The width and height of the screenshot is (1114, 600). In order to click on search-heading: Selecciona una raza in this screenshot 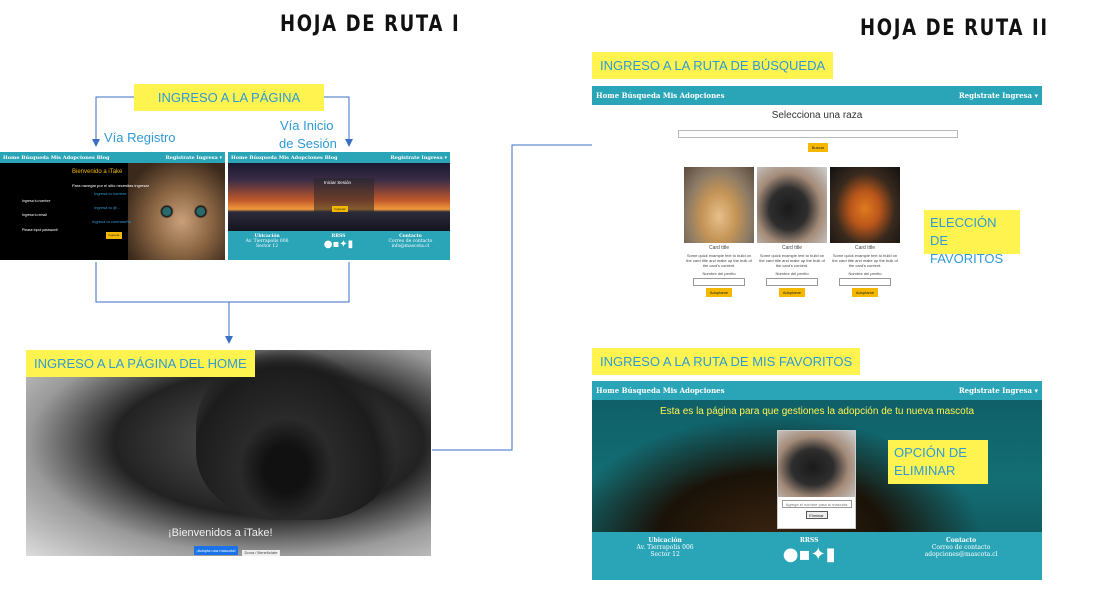, I will do `click(817, 115)`.